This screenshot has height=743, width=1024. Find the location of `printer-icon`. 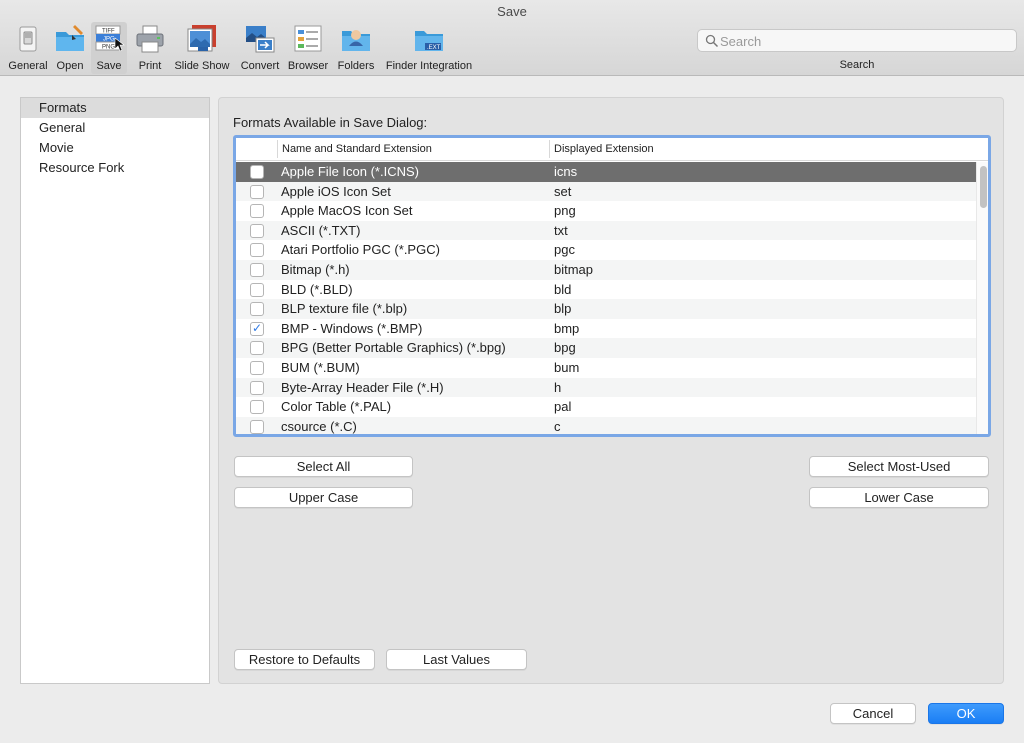

printer-icon is located at coordinates (150, 39).